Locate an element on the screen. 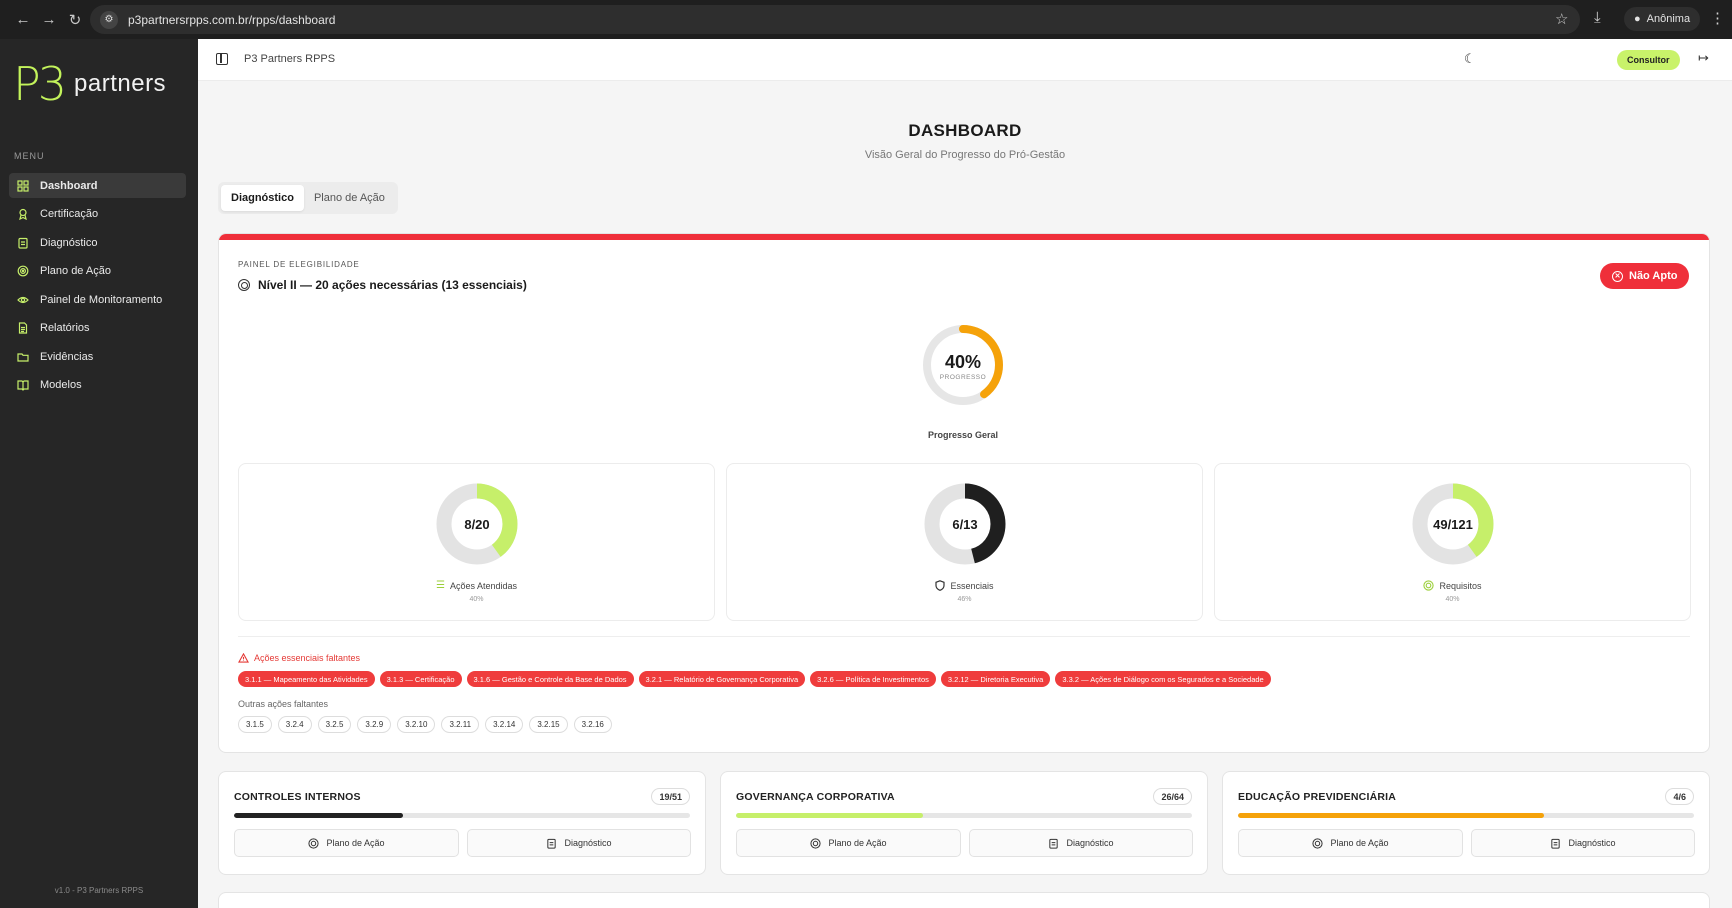 The image size is (1732, 908). sidebar-item-modelos: Modelos is located at coordinates (97, 385).